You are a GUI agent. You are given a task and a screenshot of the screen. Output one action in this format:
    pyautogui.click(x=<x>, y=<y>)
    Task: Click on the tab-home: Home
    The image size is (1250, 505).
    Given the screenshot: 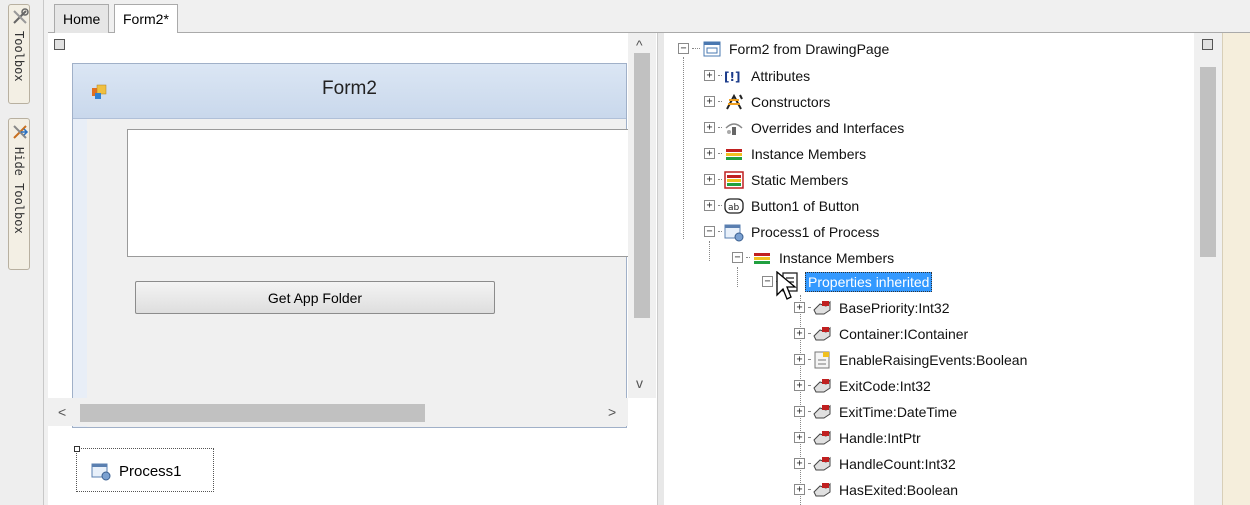 What is the action you would take?
    pyautogui.click(x=82, y=18)
    